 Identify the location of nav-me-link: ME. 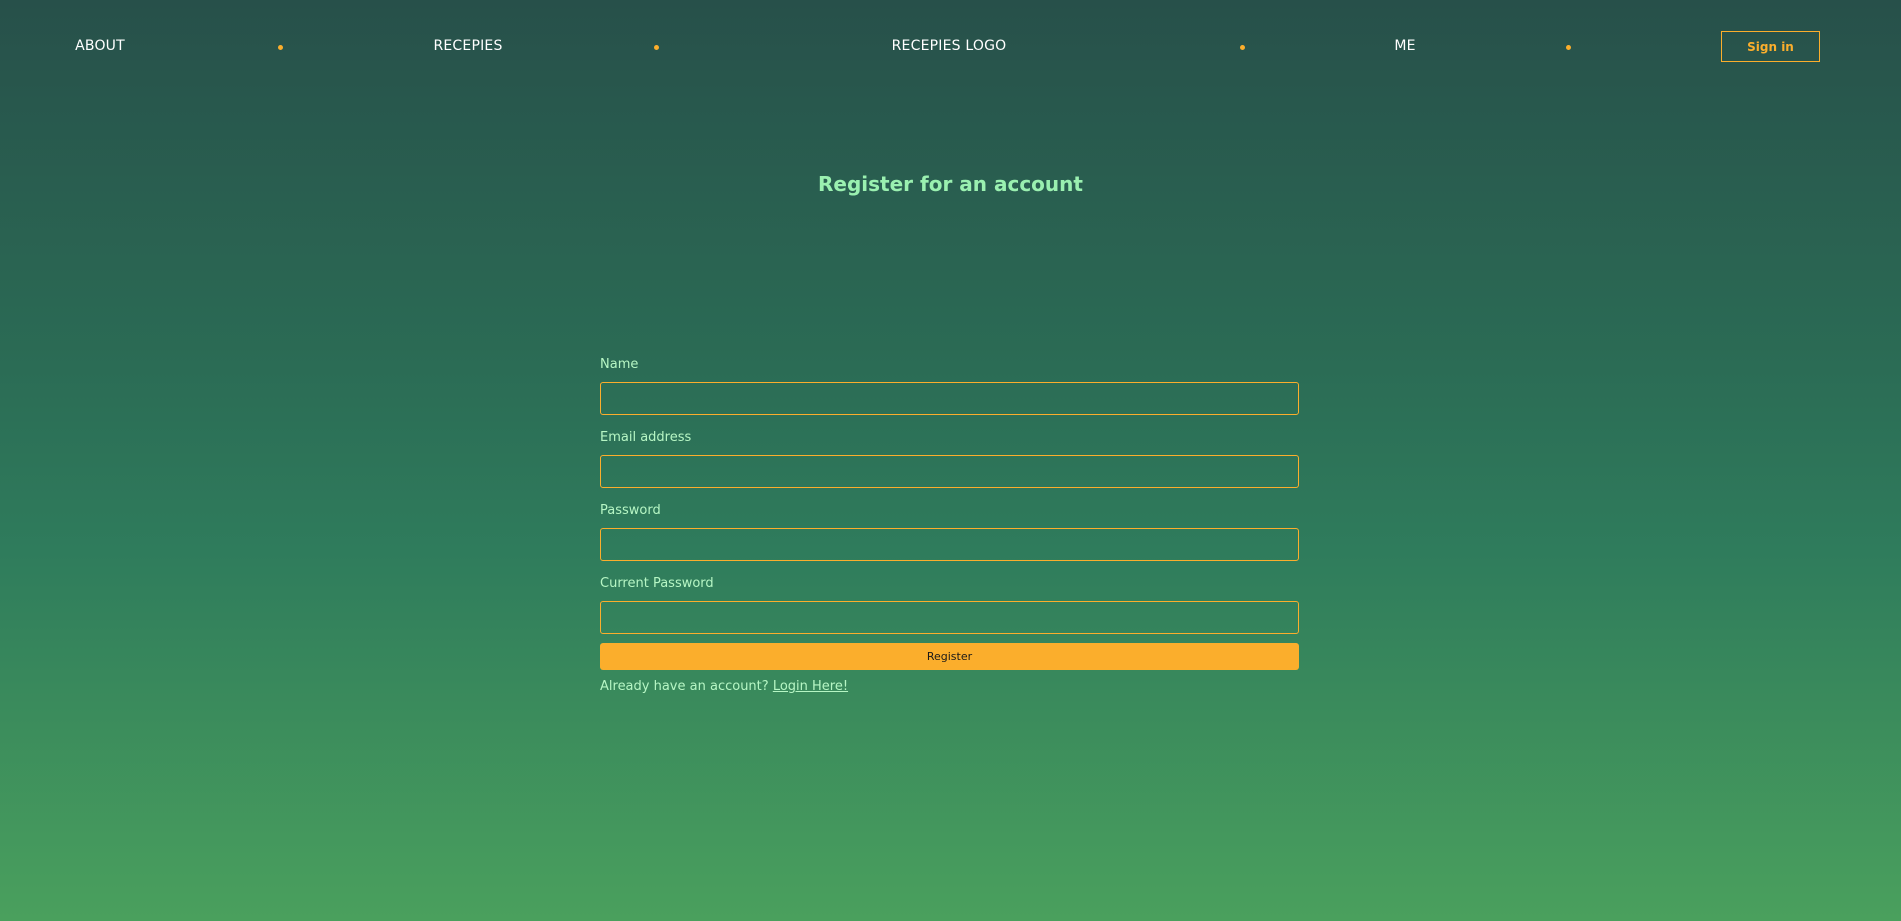
(1404, 46).